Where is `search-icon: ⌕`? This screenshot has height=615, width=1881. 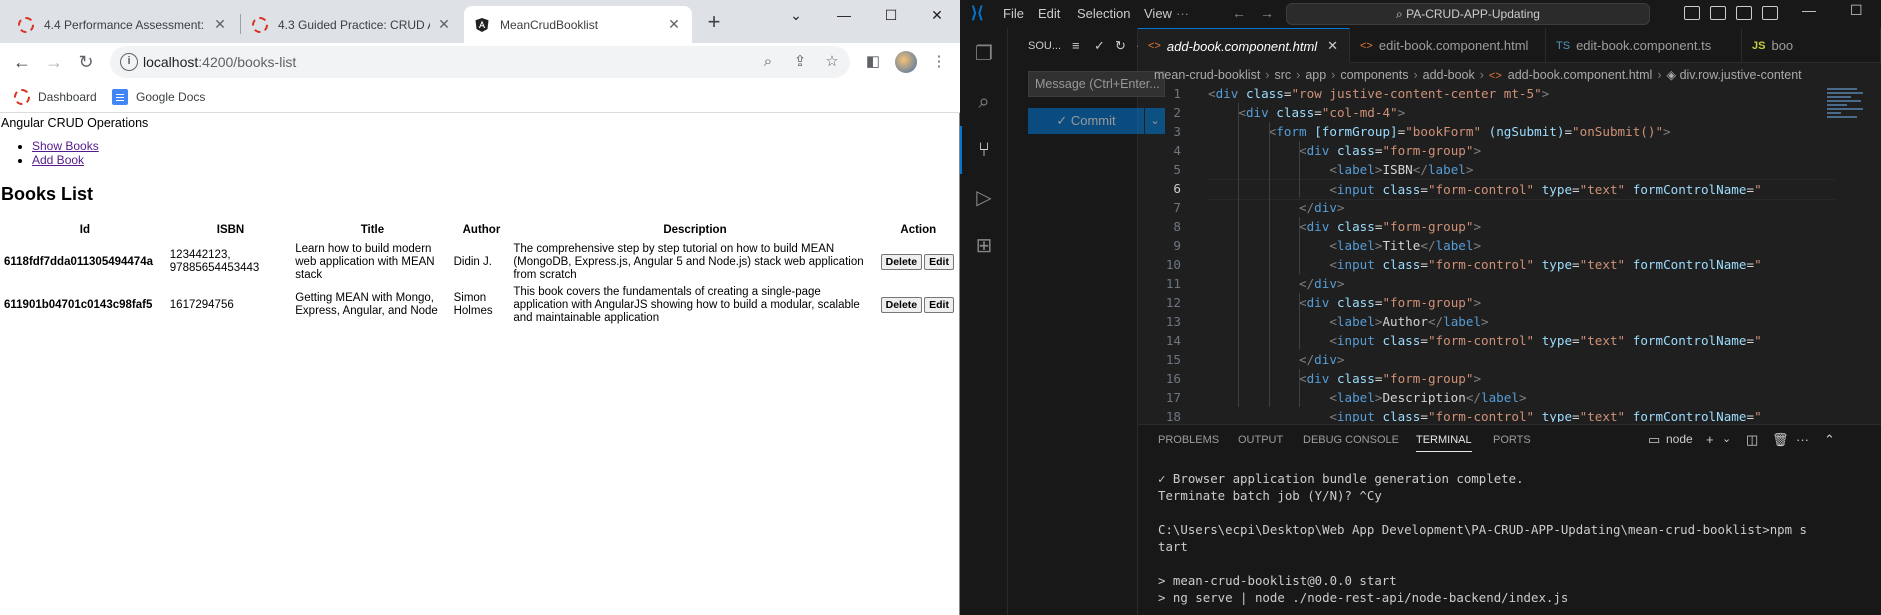
search-icon: ⌕ is located at coordinates (984, 102).